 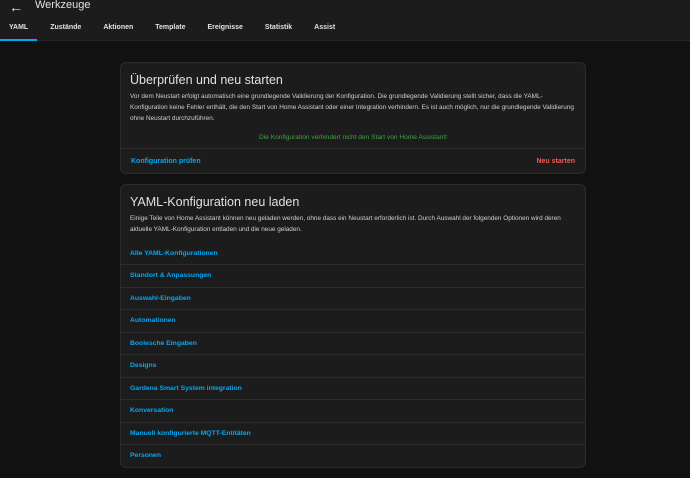 What do you see at coordinates (170, 30) in the screenshot?
I see `tab-template: Template` at bounding box center [170, 30].